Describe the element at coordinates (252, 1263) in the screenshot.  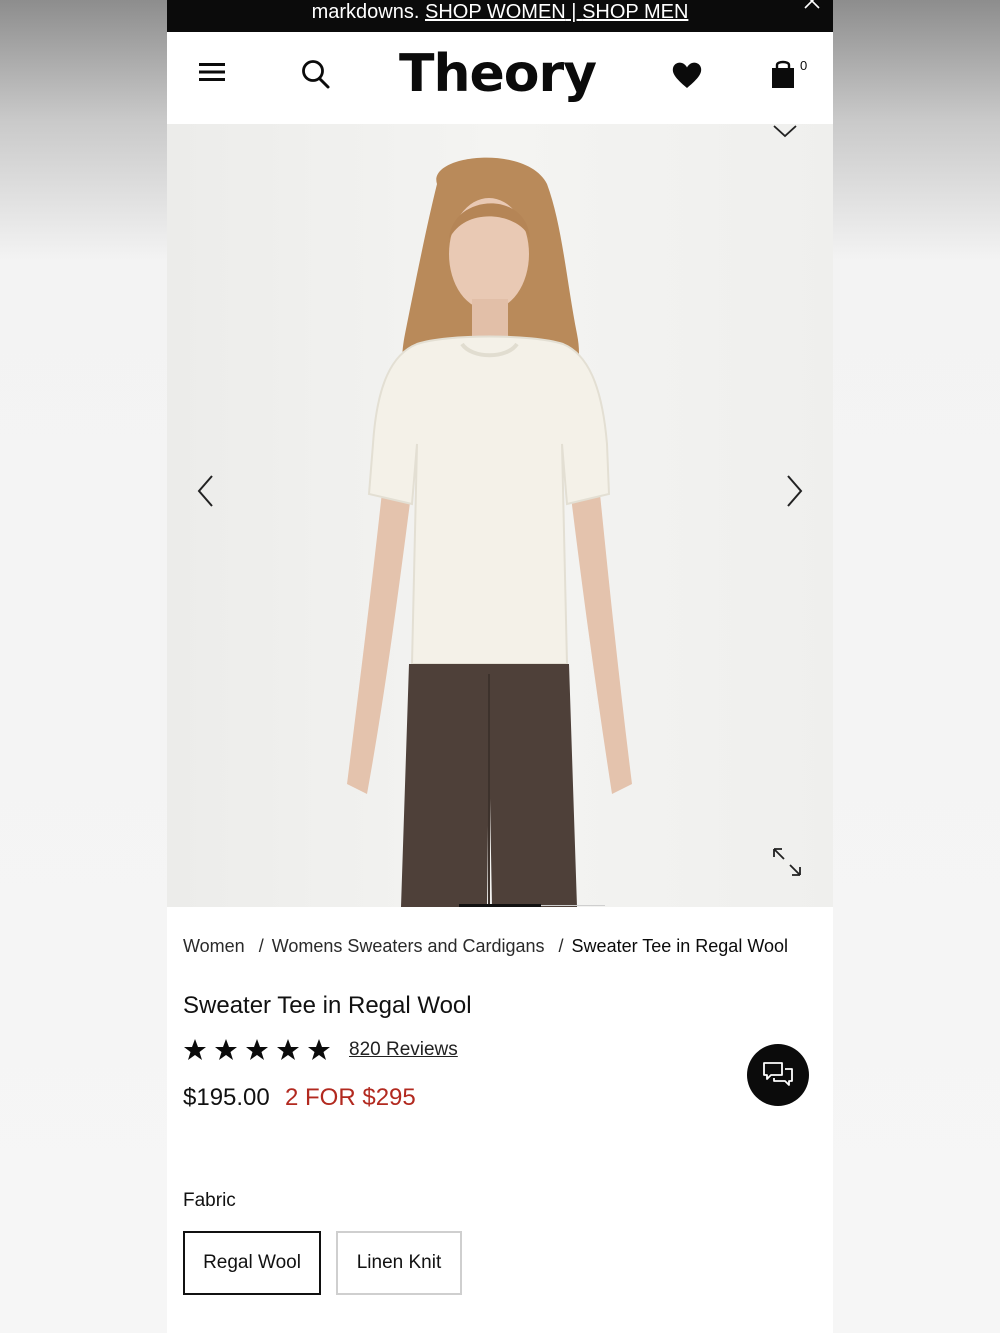
I see `fabric-option-regal-wool: Regal Wool` at that location.